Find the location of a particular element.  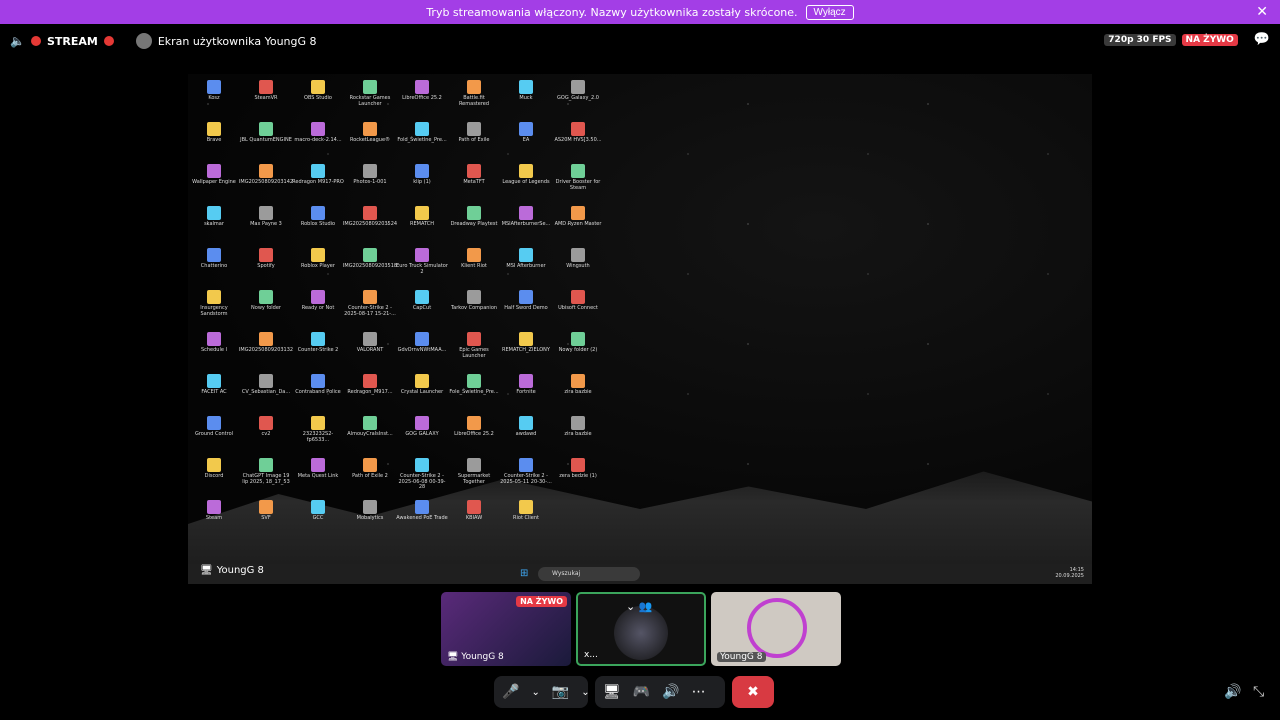

desktop-icon: Awakened PoE Trade is located at coordinates (422, 521).